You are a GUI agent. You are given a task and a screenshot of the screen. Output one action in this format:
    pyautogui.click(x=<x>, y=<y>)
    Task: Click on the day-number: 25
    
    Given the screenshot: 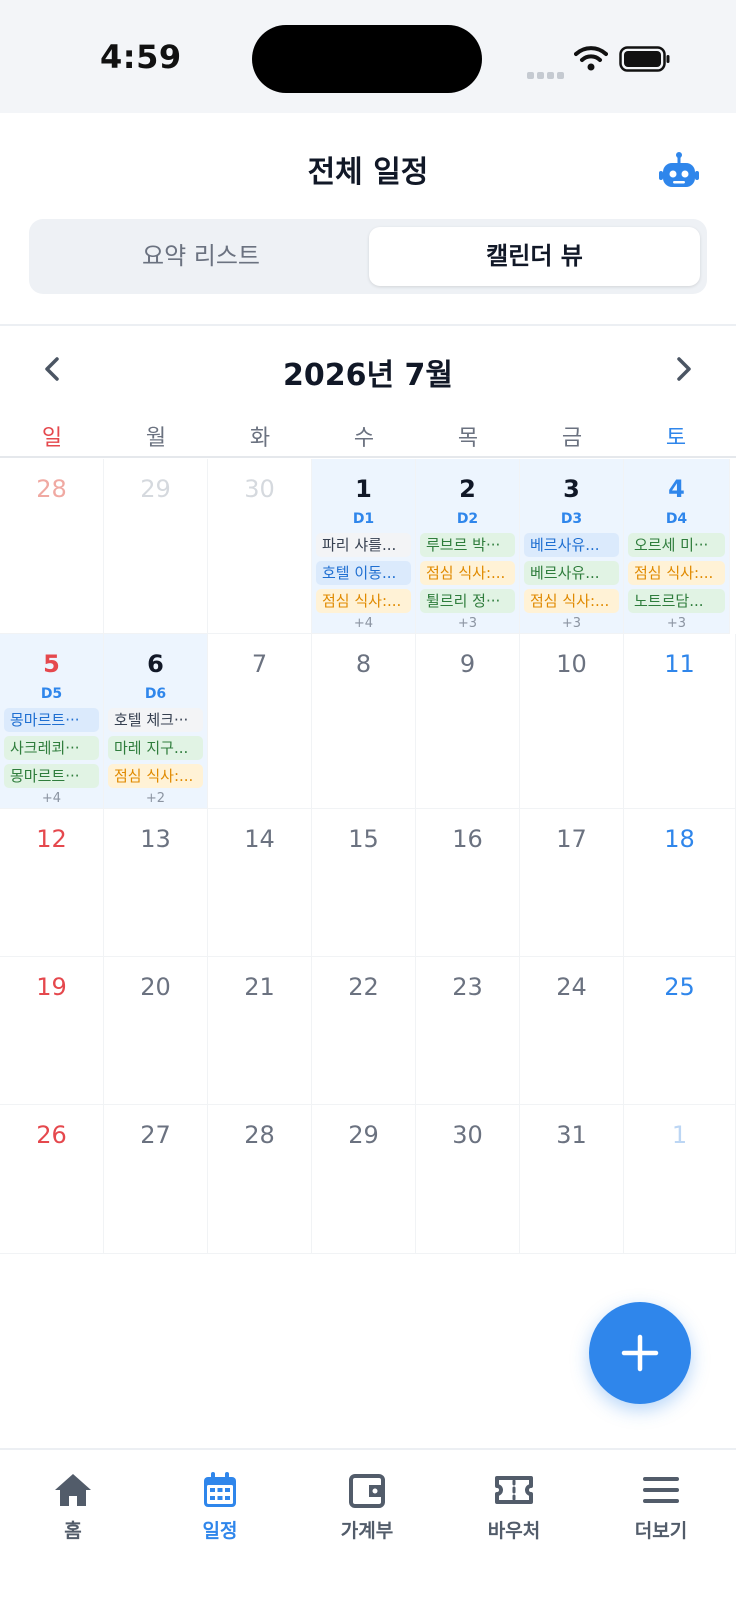 What is the action you would take?
    pyautogui.click(x=679, y=987)
    